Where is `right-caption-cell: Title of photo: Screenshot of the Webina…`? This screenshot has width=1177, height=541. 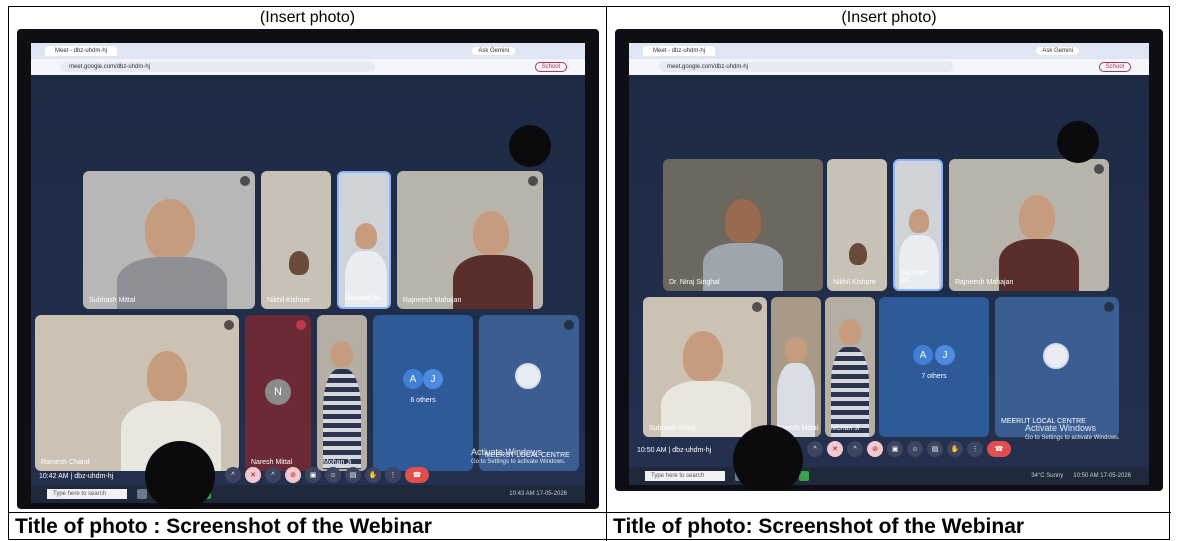
right-caption-cell: Title of photo: Screenshot of the Webina… is located at coordinates (889, 526).